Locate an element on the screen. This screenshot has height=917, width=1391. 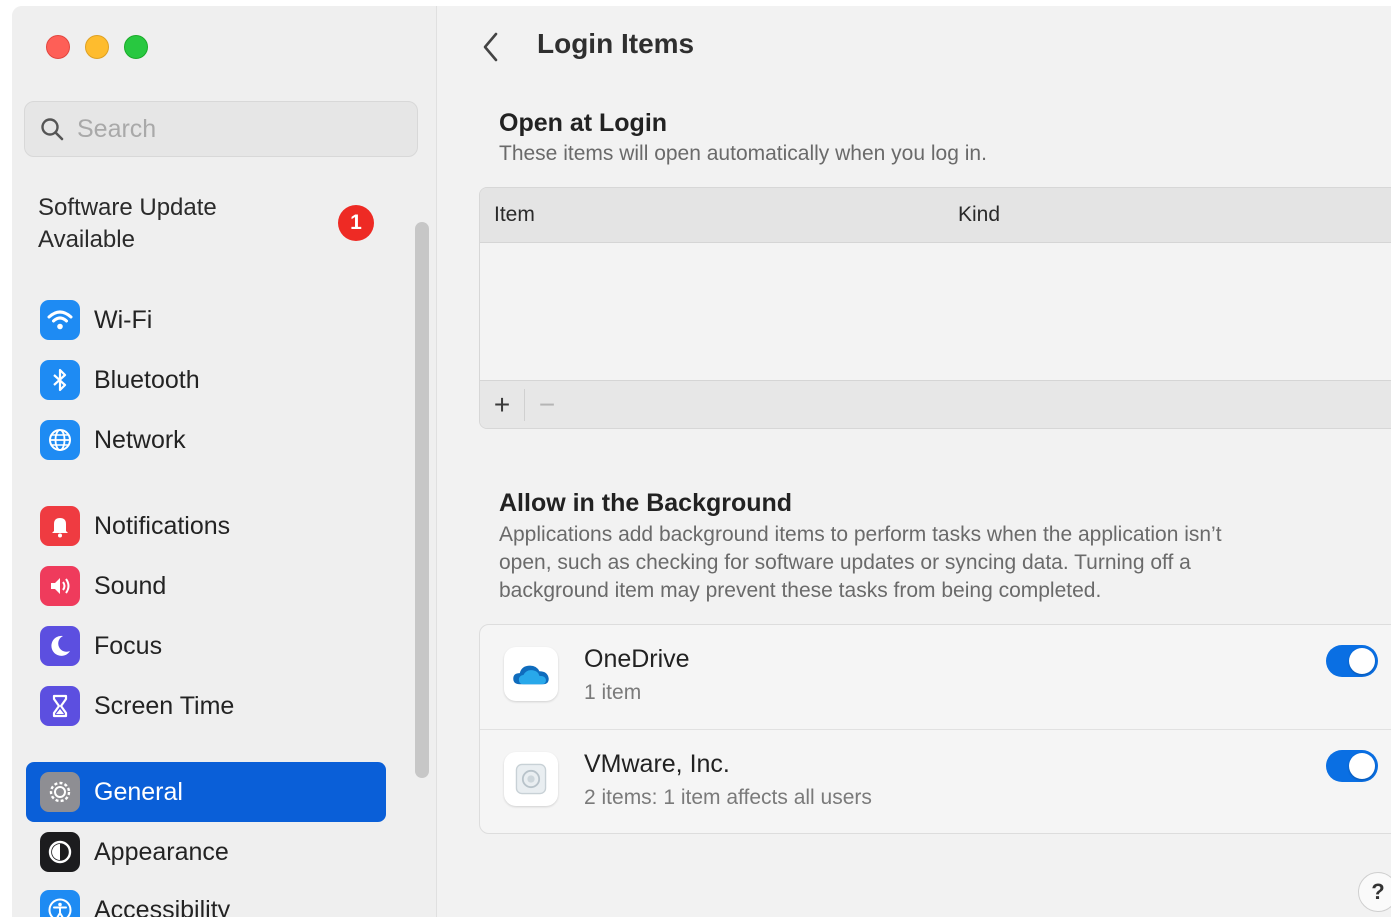
app-name: VMware, Inc. is located at coordinates (657, 764).